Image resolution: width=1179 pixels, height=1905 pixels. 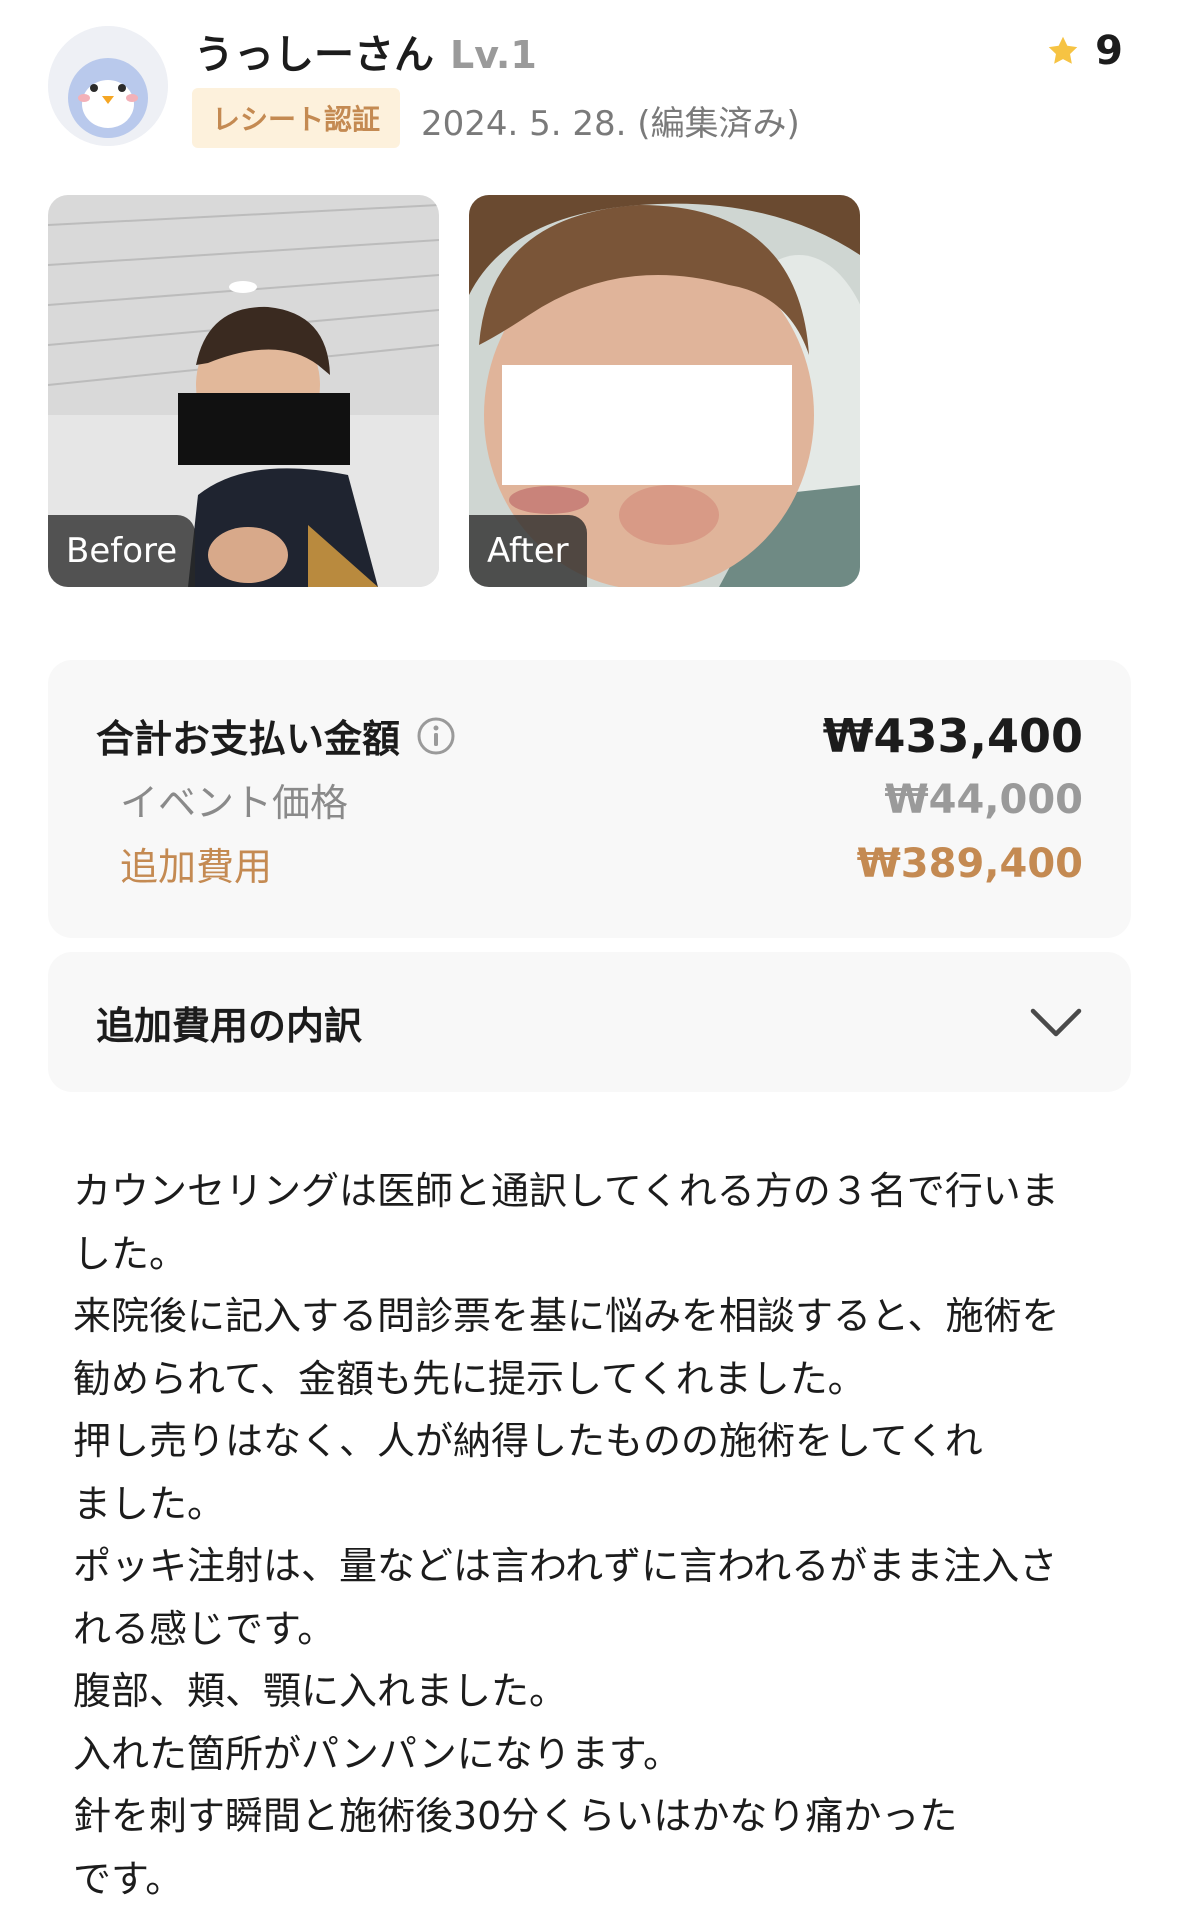 I want to click on rating: 9, so click(x=1084, y=51).